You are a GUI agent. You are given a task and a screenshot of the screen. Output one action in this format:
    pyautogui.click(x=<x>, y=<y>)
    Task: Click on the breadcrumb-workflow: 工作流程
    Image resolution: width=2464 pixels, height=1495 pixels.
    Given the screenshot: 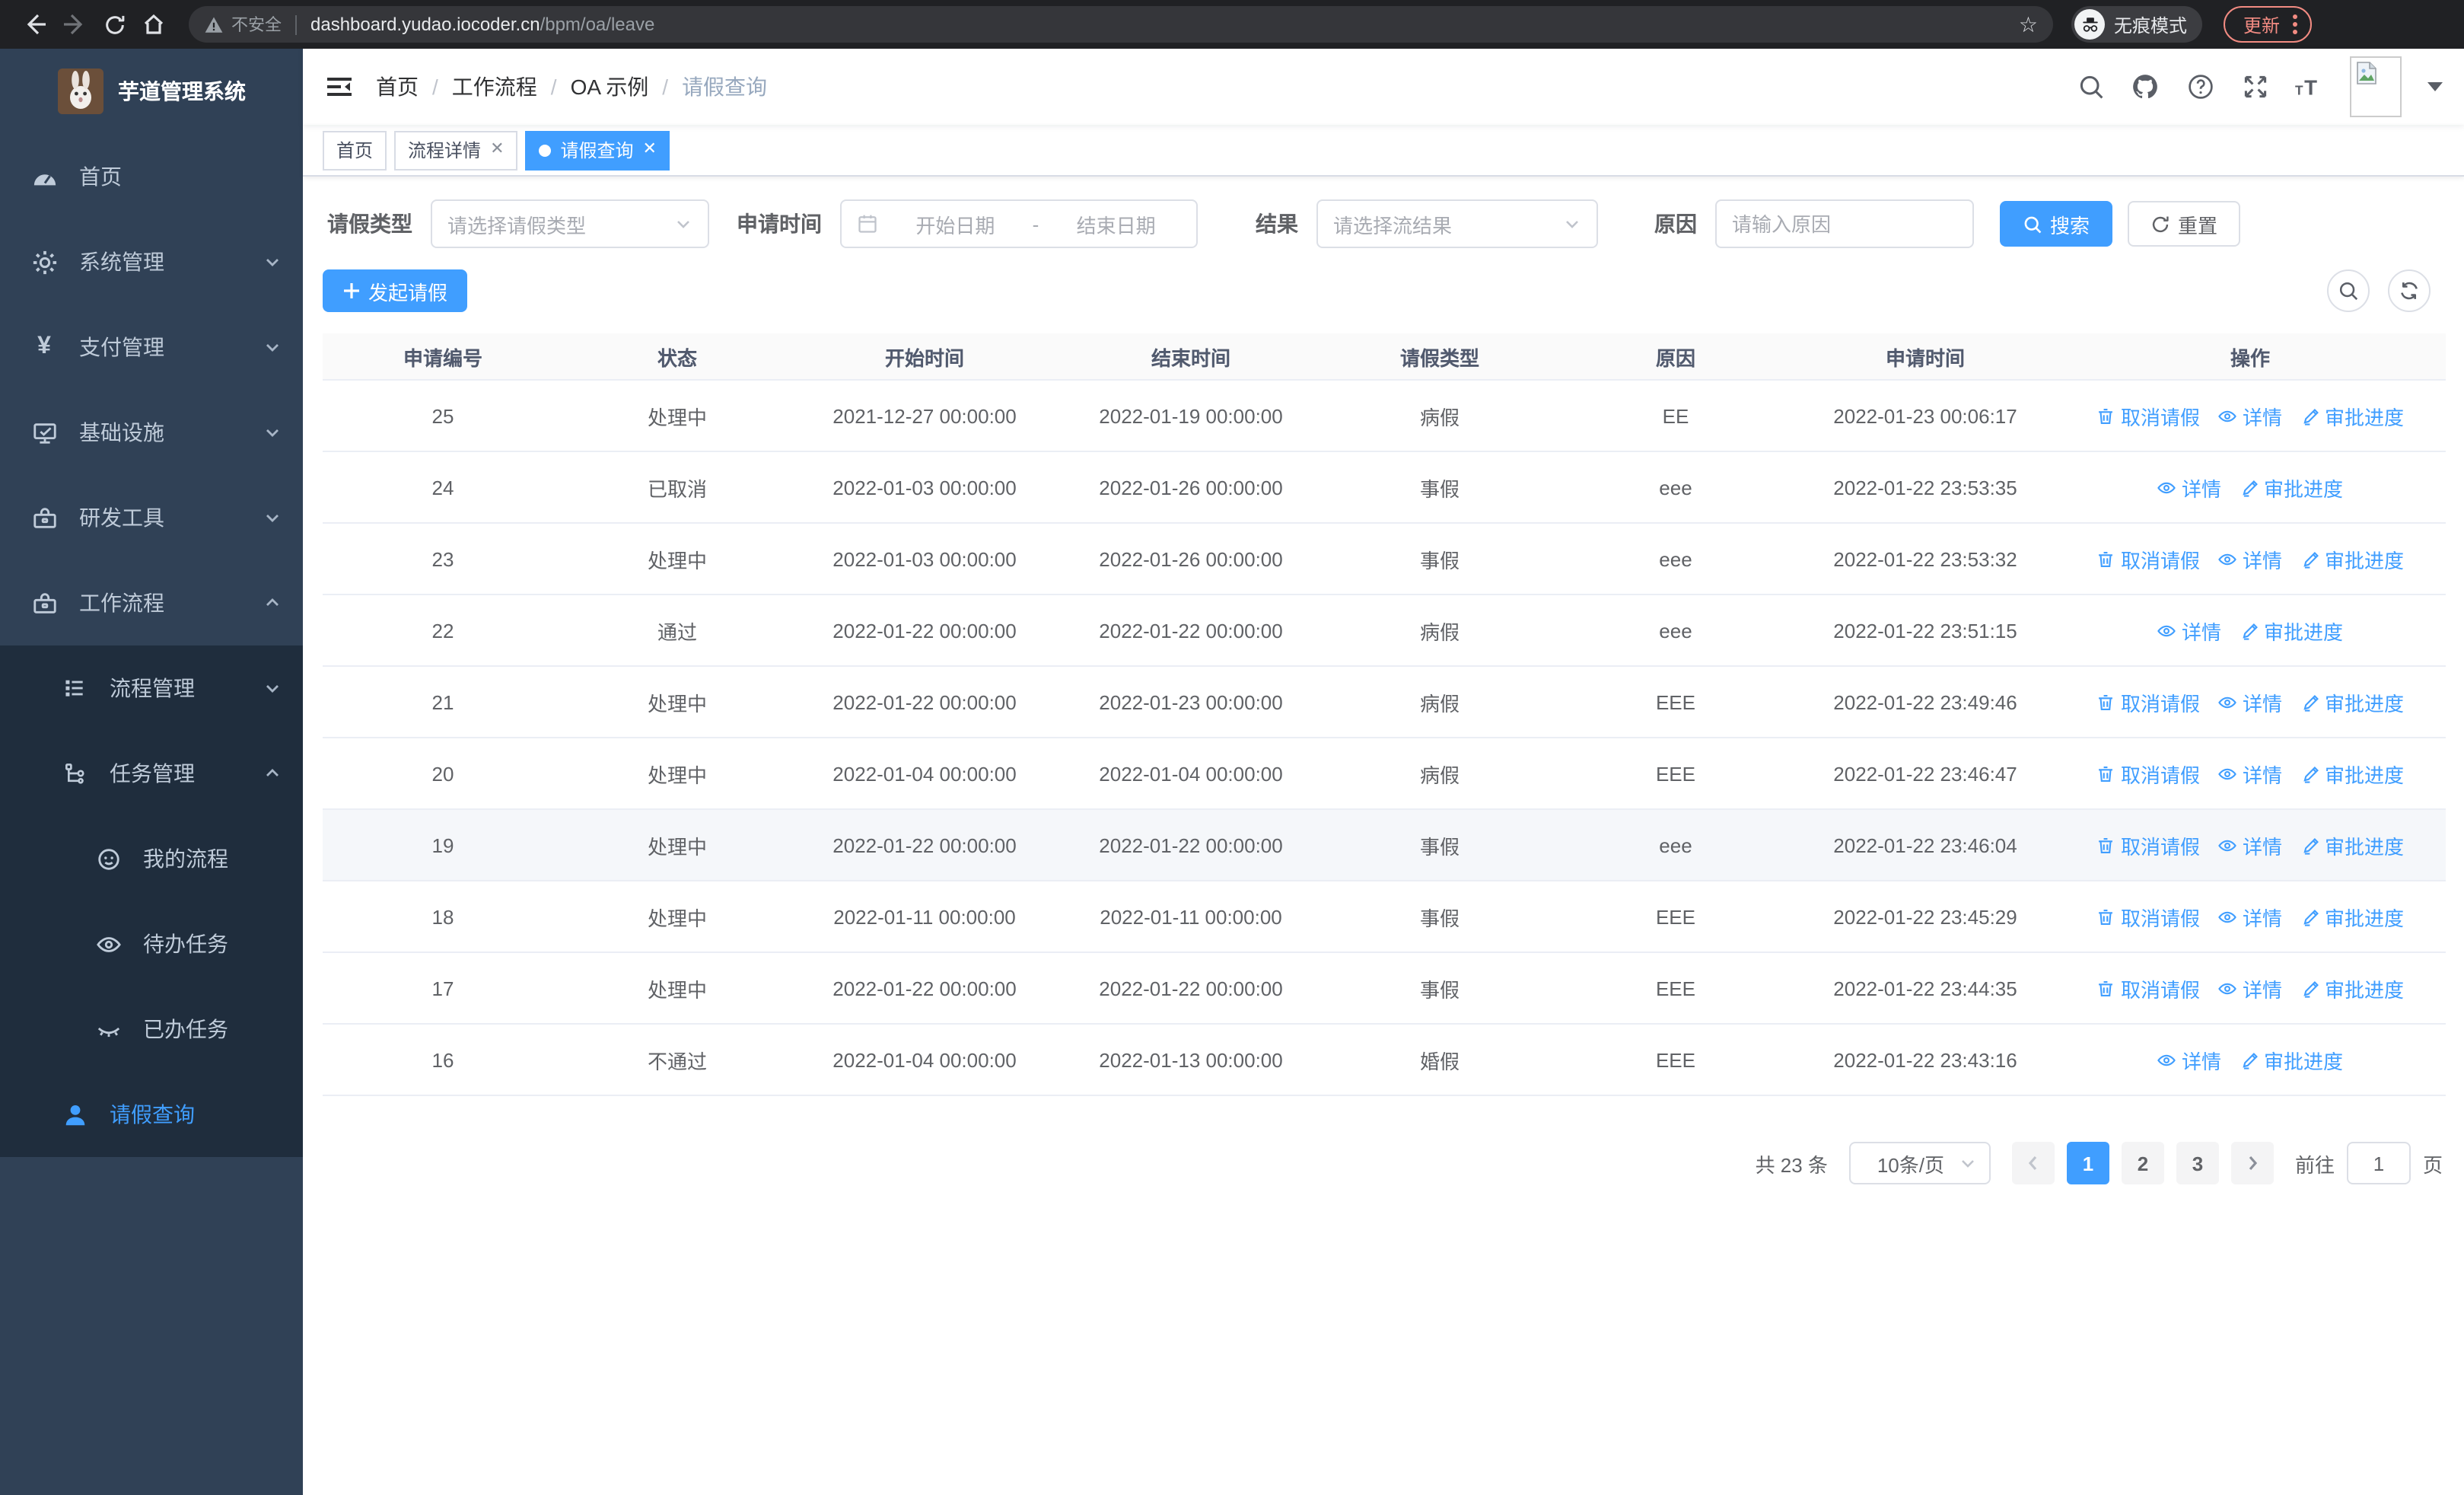 What is the action you would take?
    pyautogui.click(x=494, y=87)
    